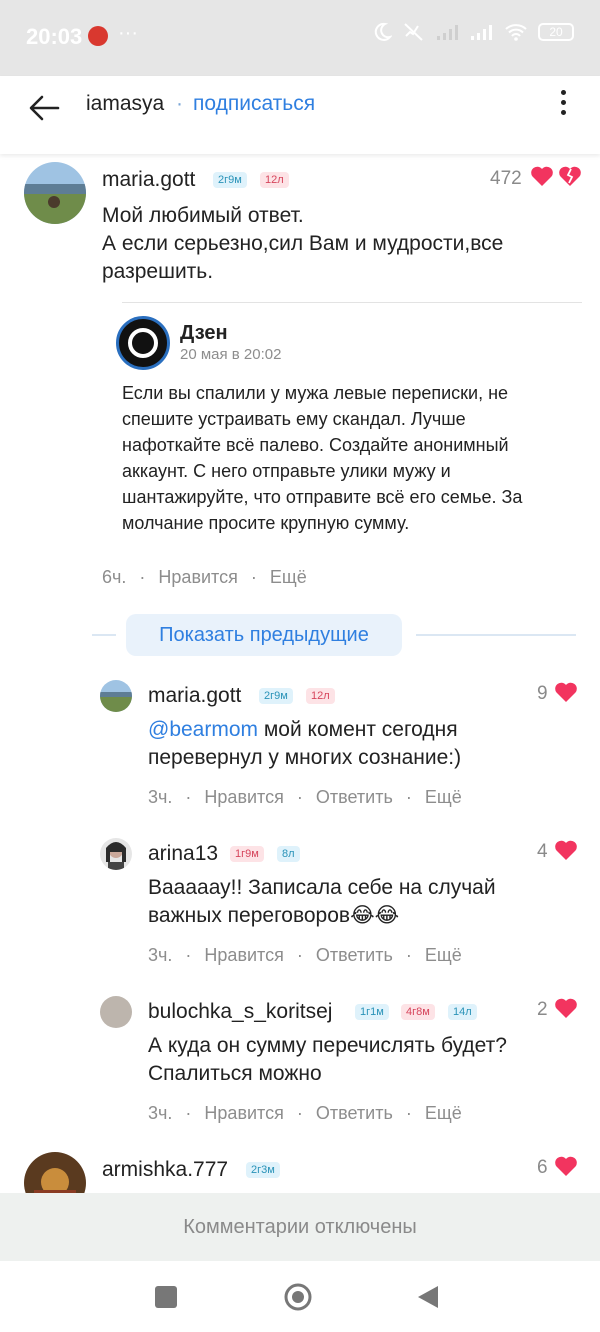 The image size is (600, 1332). I want to click on member-badge: 1г1м, so click(372, 1012).